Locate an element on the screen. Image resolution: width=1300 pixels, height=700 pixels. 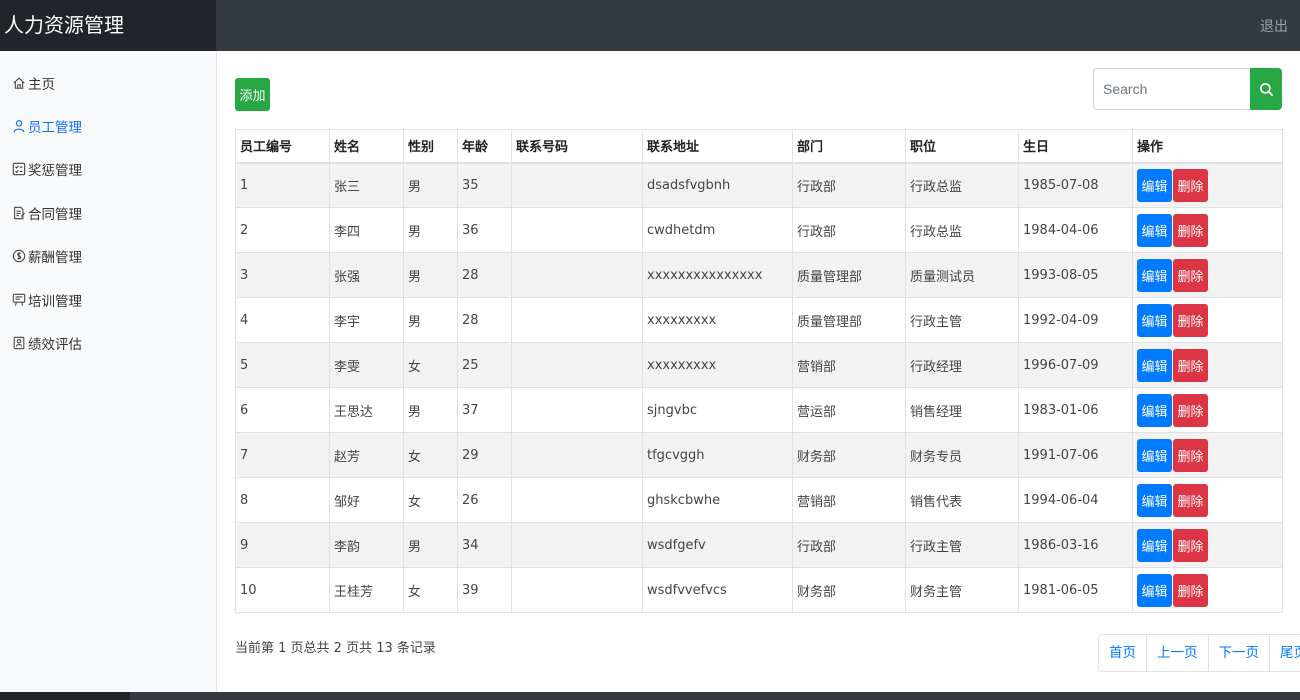
cell-name: 张三 is located at coordinates (366, 185).